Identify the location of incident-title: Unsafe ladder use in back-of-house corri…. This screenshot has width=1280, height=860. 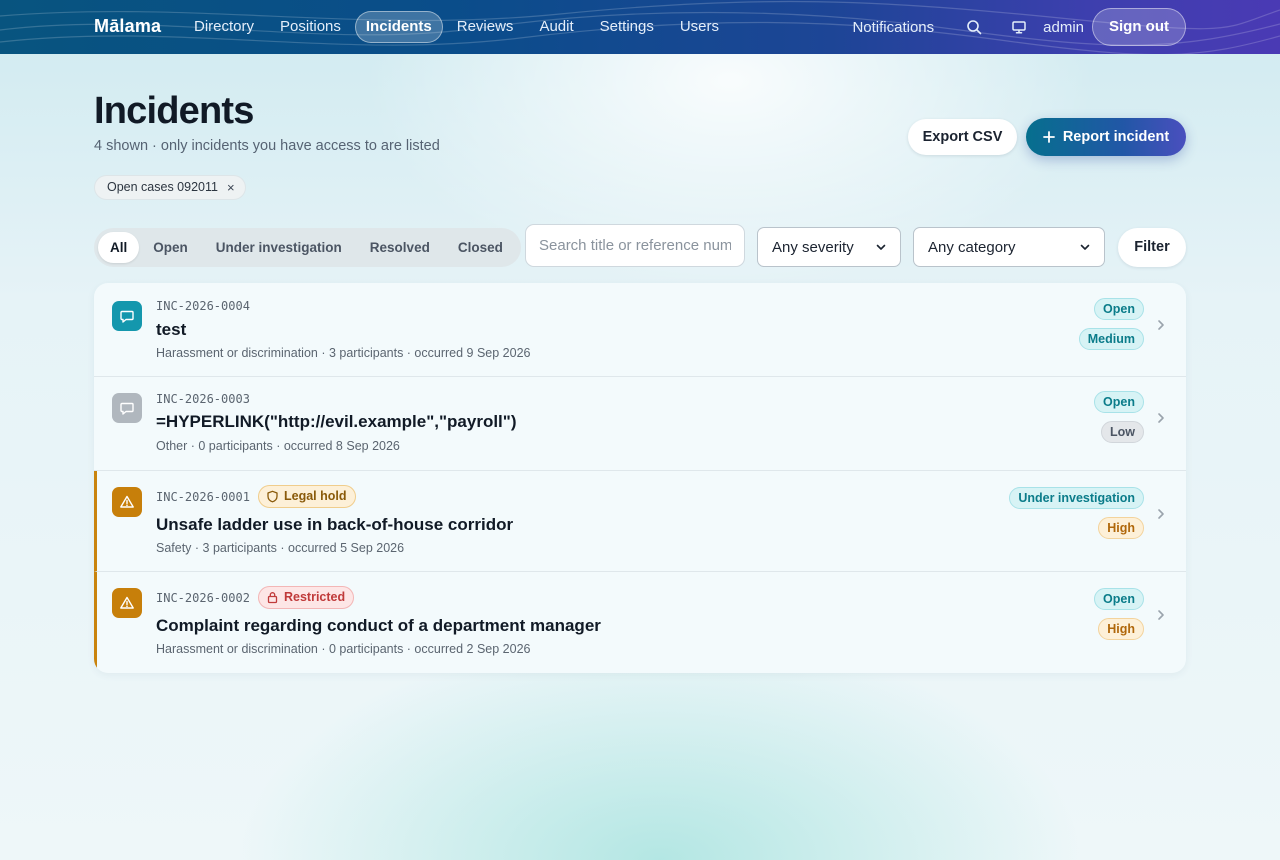
(335, 524).